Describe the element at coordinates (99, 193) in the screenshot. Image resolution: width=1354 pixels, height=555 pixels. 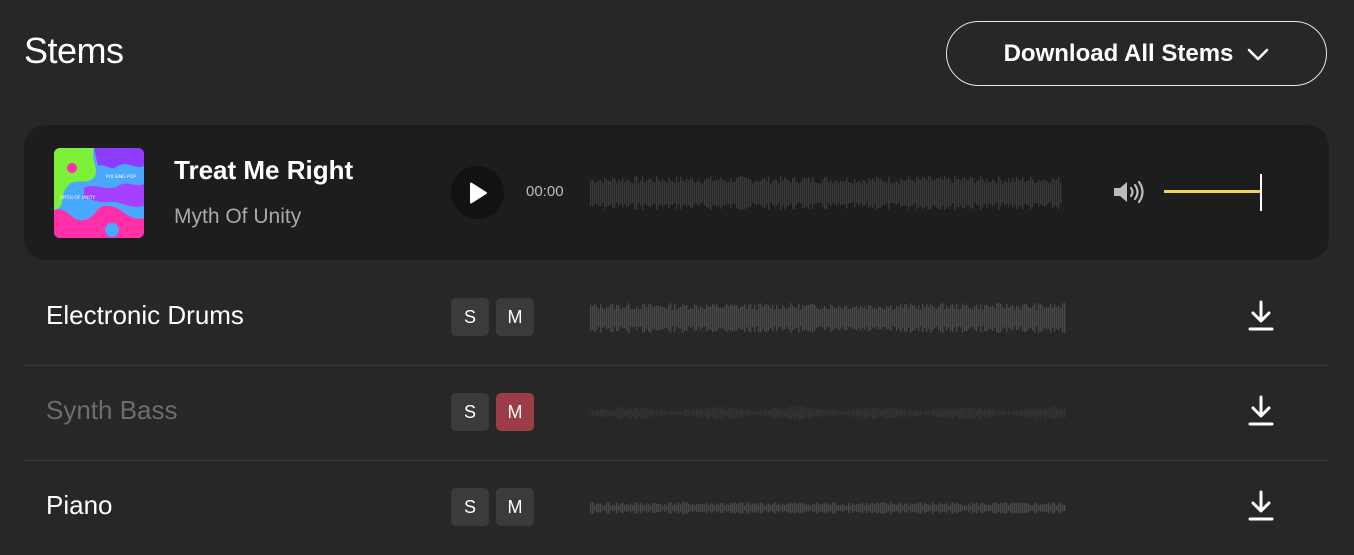
I see `album-cover: PULSING POP MYTH OF UNITY` at that location.